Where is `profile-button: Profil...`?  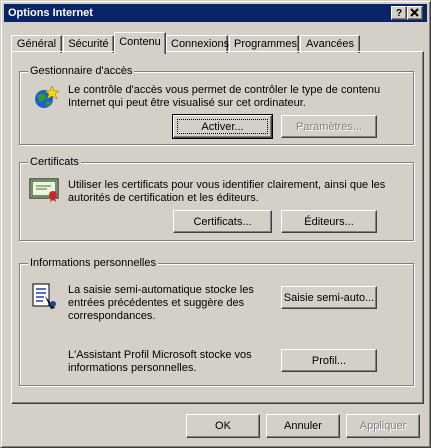 profile-button: Profil... is located at coordinates (329, 360).